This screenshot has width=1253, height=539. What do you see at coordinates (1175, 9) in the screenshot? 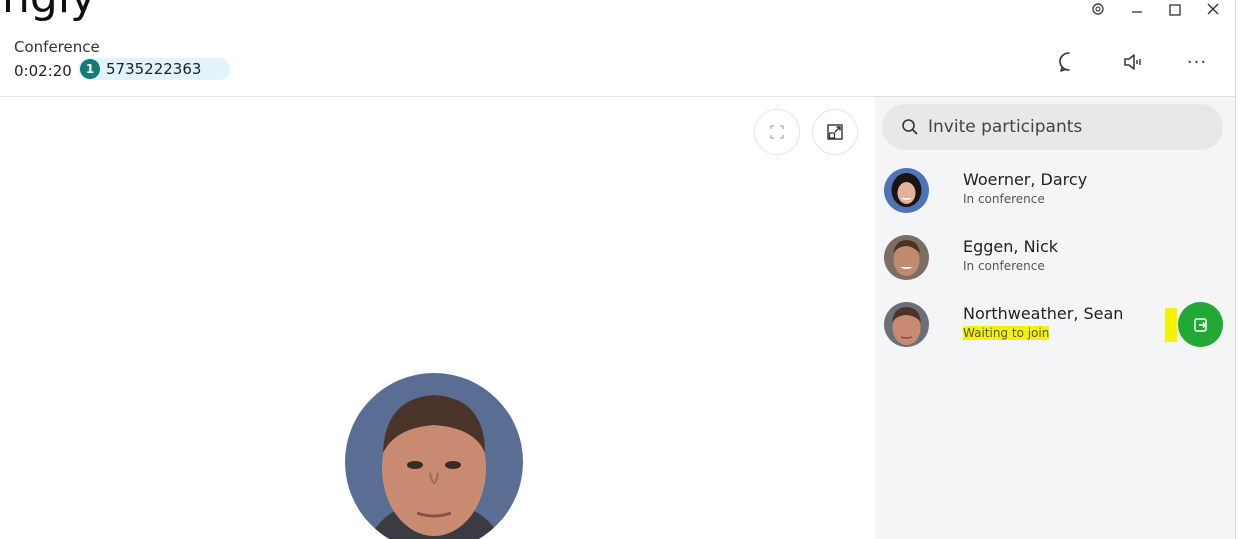
I see `maximize-icon` at bounding box center [1175, 9].